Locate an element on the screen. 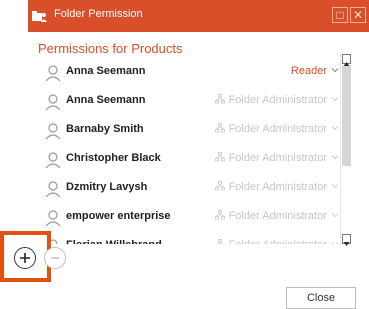 This screenshot has width=369, height=309. maximize-button: □ is located at coordinates (340, 15).